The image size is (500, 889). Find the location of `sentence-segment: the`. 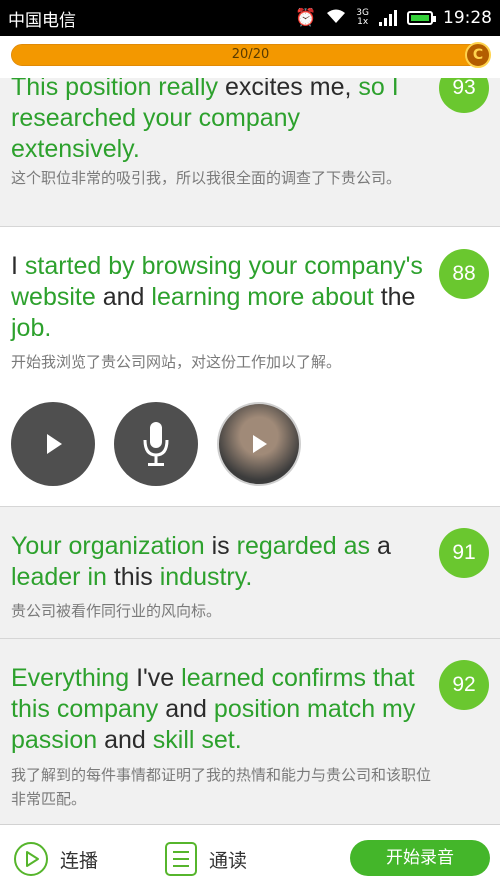

sentence-segment: the is located at coordinates (398, 297).